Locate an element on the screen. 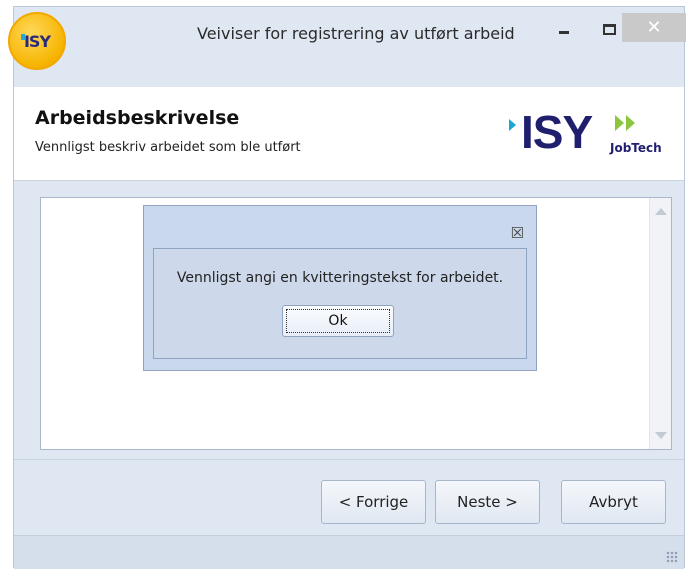 This screenshot has height=574, width=692. isy-jobtech-logo: ISY JobTech is located at coordinates (594, 133).